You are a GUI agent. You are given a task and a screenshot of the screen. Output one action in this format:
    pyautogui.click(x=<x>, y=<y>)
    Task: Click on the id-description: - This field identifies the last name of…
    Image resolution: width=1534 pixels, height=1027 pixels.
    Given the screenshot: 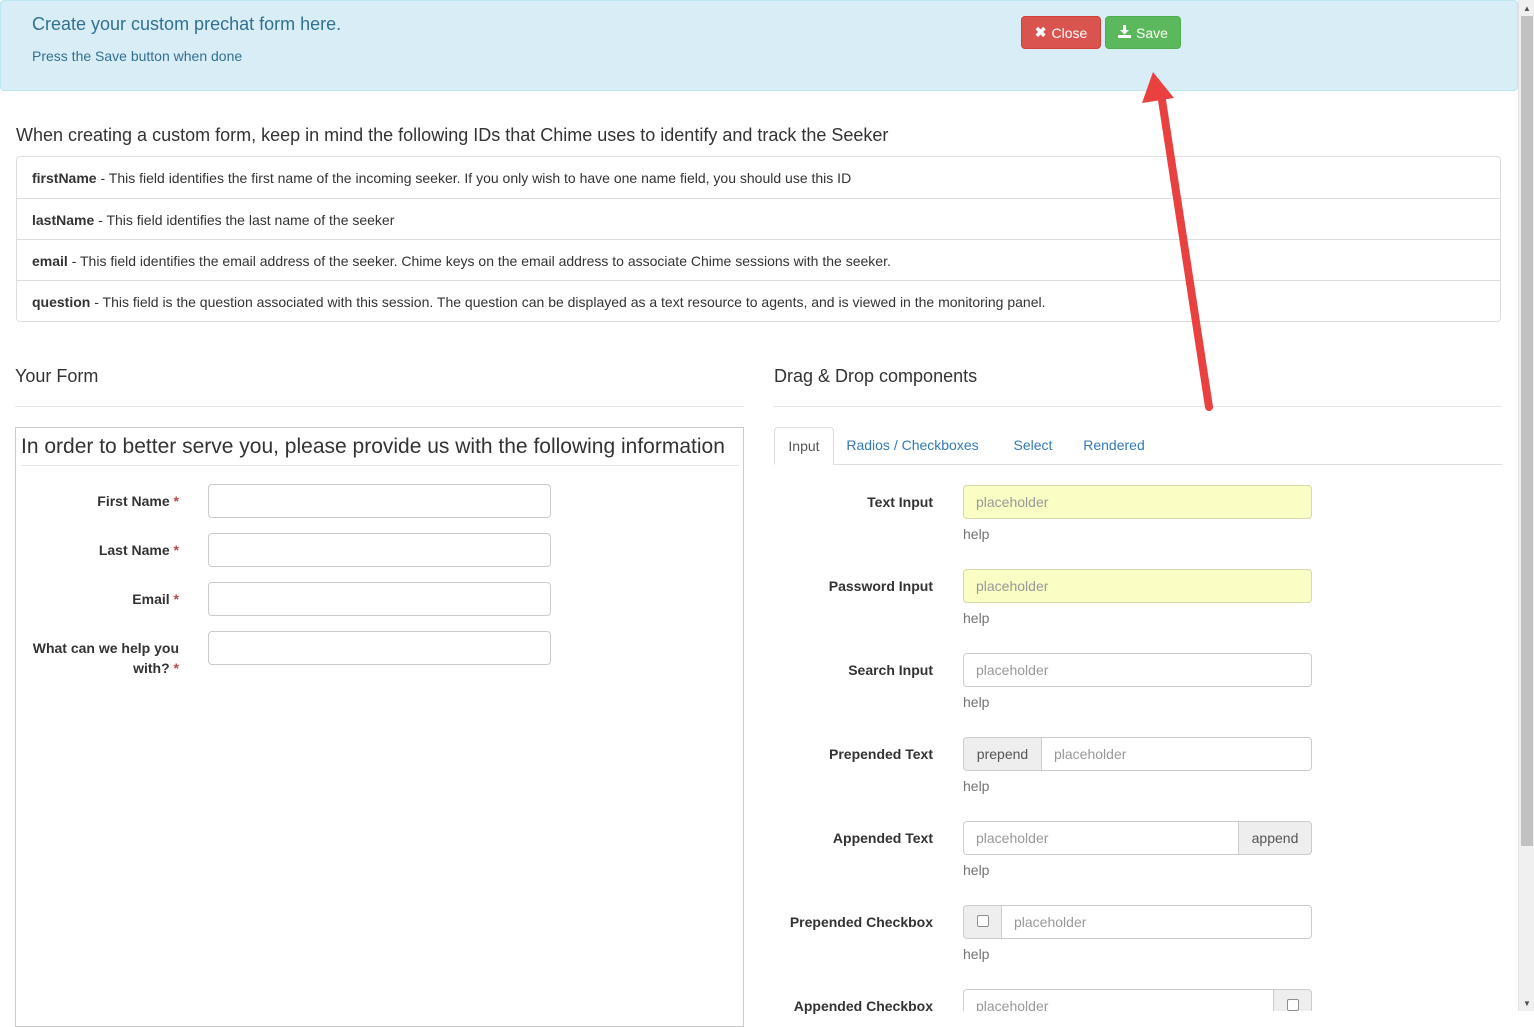 What is the action you would take?
    pyautogui.click(x=244, y=220)
    